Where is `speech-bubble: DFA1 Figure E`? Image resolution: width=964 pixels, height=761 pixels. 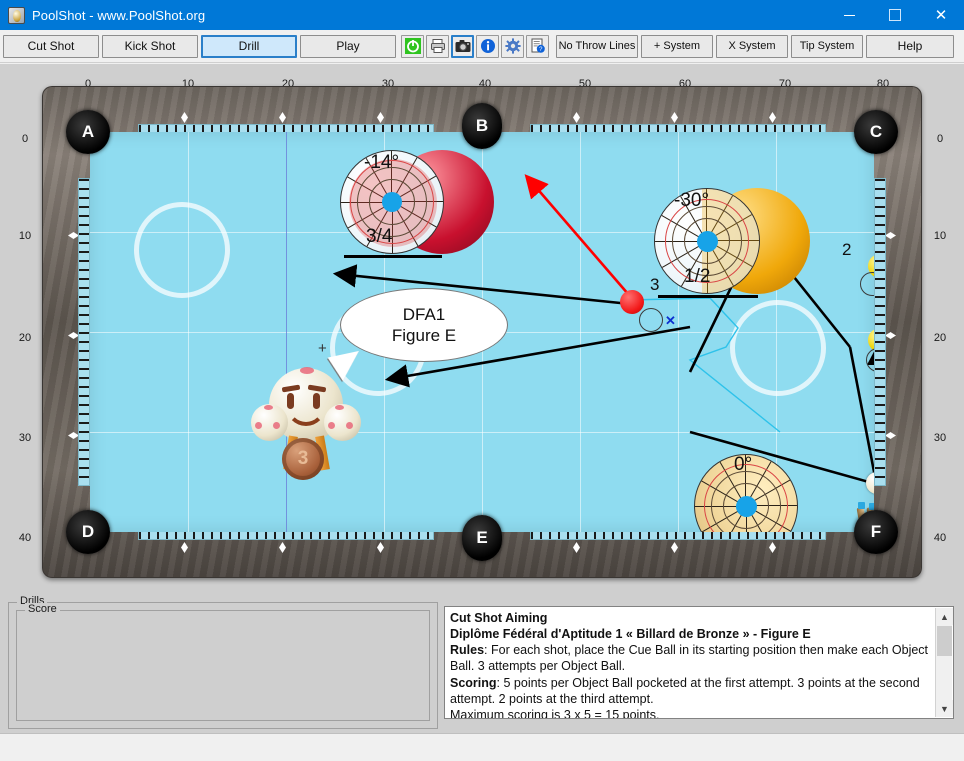 speech-bubble: DFA1 Figure E is located at coordinates (424, 325).